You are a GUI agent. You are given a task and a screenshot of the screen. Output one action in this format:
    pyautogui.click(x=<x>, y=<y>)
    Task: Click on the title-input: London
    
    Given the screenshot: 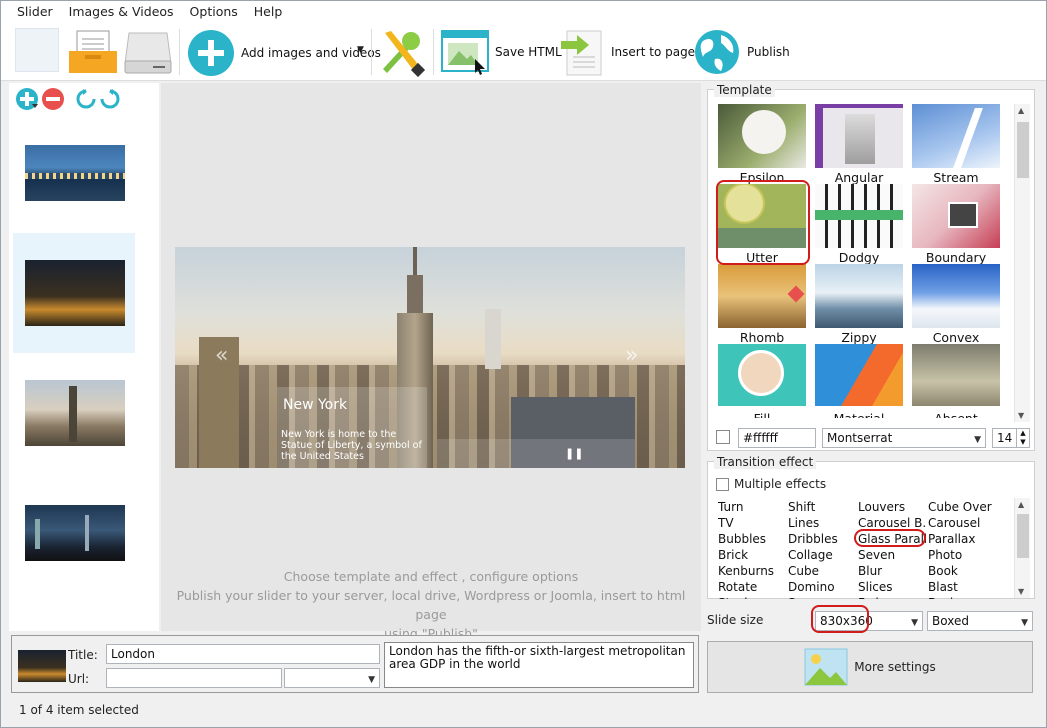 What is the action you would take?
    pyautogui.click(x=243, y=654)
    